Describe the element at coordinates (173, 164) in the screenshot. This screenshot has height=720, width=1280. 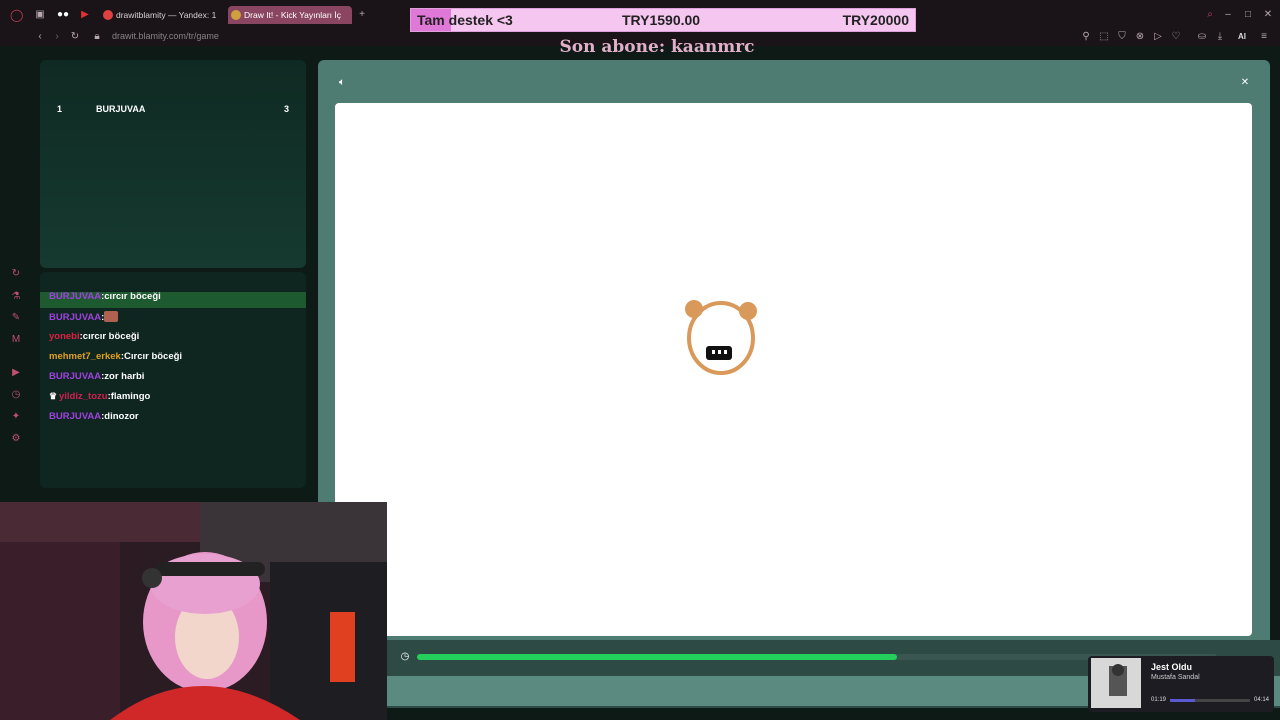
I see `leaderboard-panel` at that location.